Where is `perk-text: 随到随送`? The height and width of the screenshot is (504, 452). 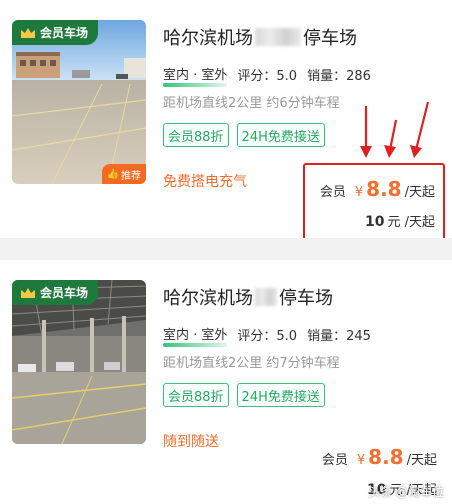 perk-text: 随到随送 is located at coordinates (191, 442).